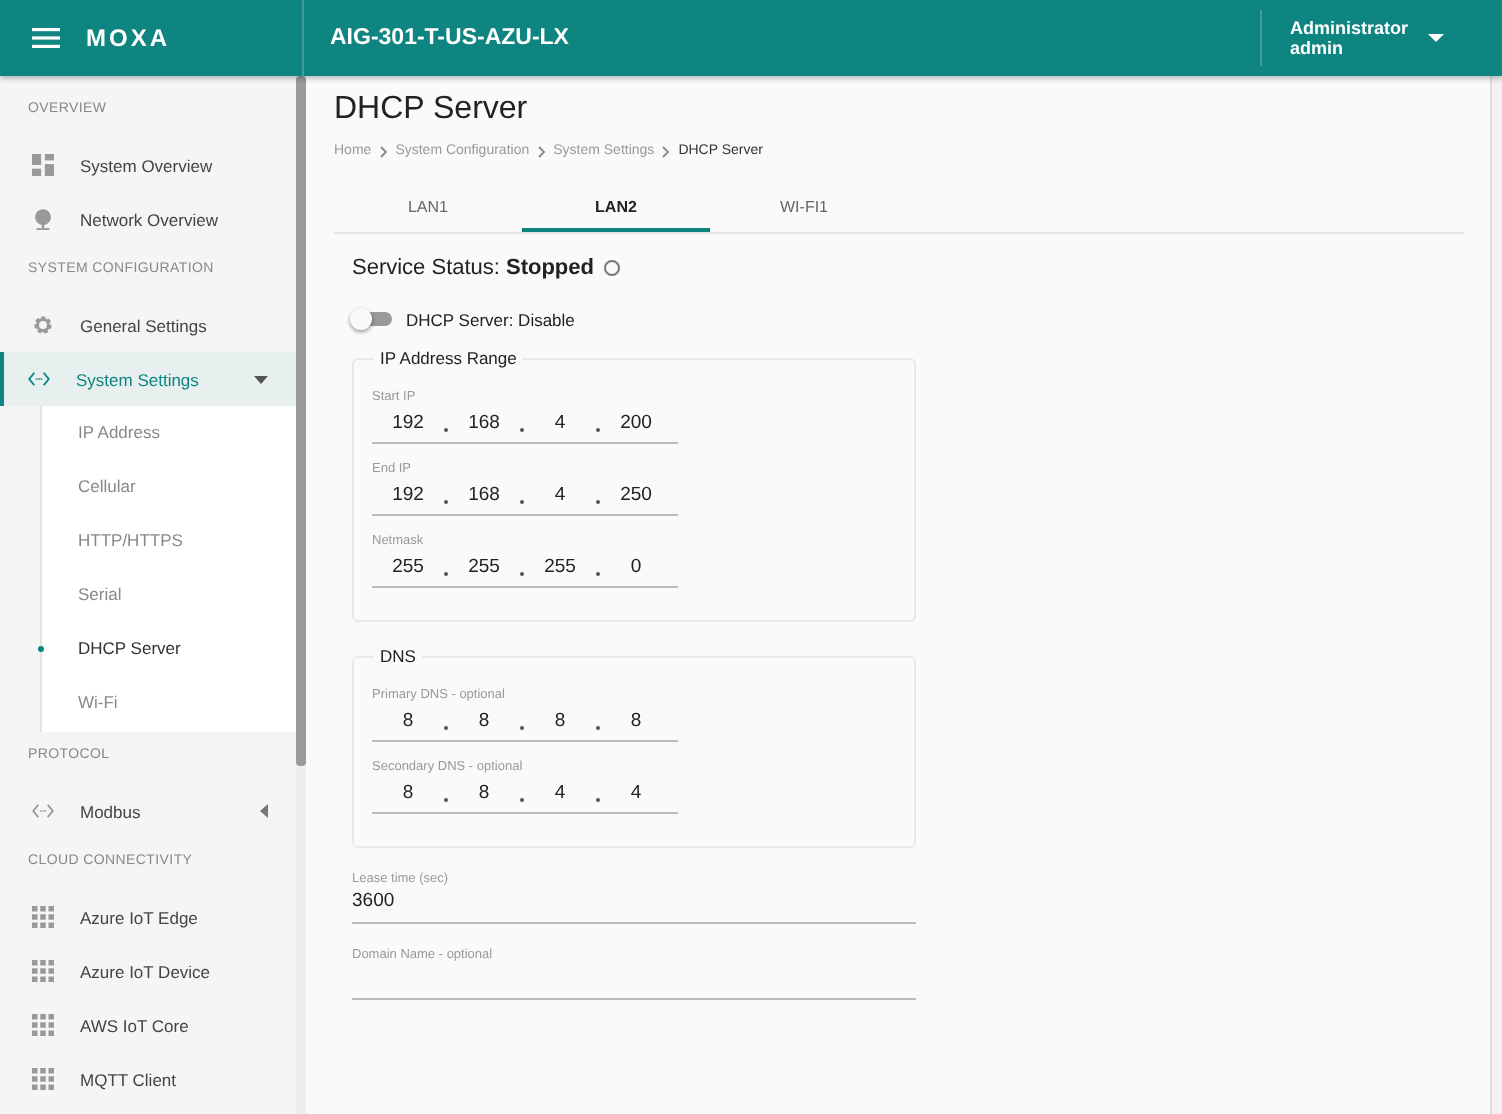  Describe the element at coordinates (169, 703) in the screenshot. I see `submenu-item: Wi-Fi` at that location.